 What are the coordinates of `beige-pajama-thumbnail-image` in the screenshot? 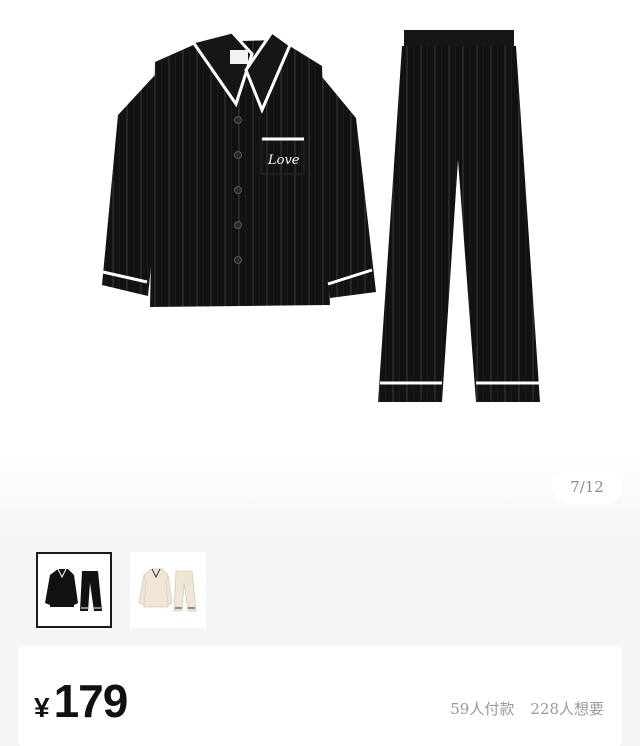 It's located at (167, 590).